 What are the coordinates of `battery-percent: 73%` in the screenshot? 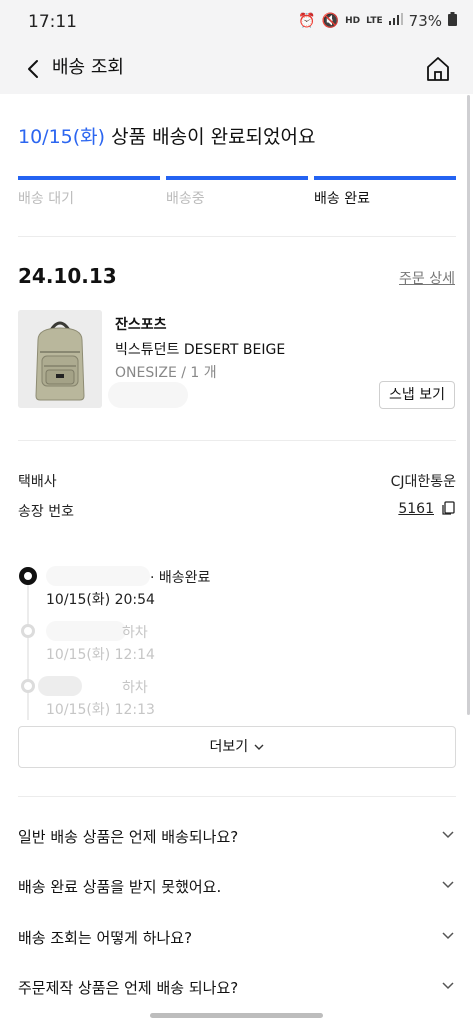 It's located at (425, 21).